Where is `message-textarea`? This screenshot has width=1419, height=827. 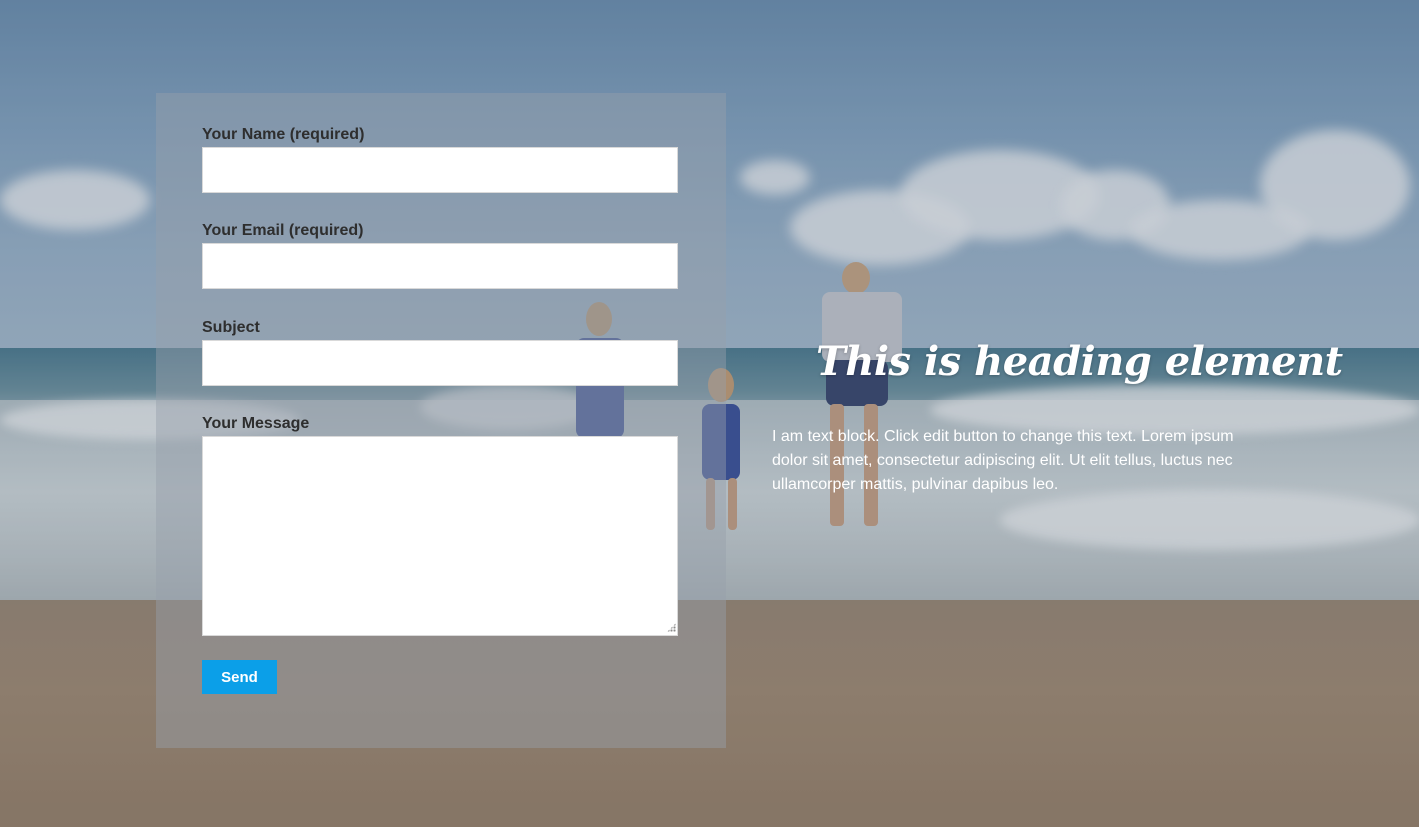
message-textarea is located at coordinates (440, 536).